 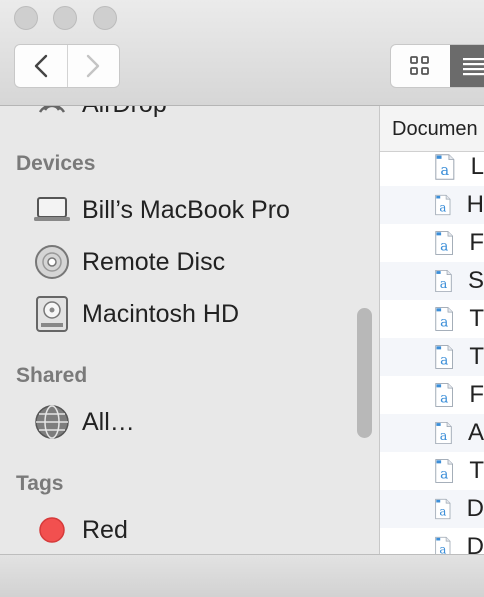 I want to click on section-header-shared: Shared, so click(x=52, y=375).